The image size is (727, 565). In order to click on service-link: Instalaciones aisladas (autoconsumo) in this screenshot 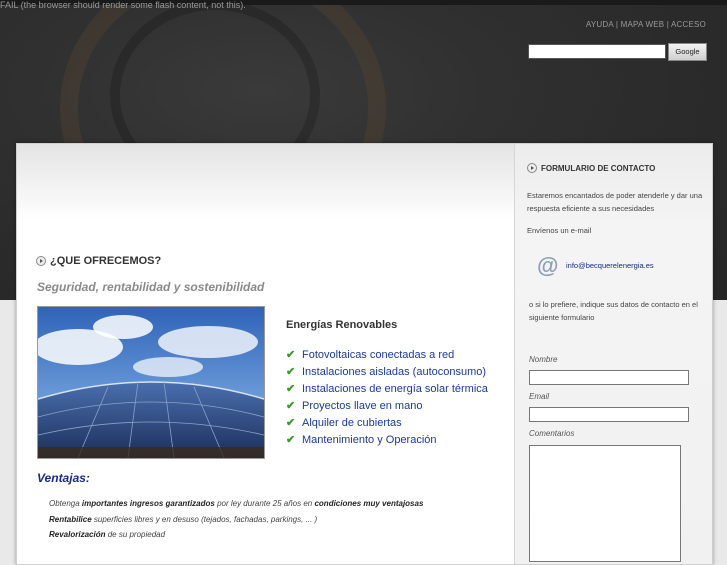, I will do `click(394, 372)`.